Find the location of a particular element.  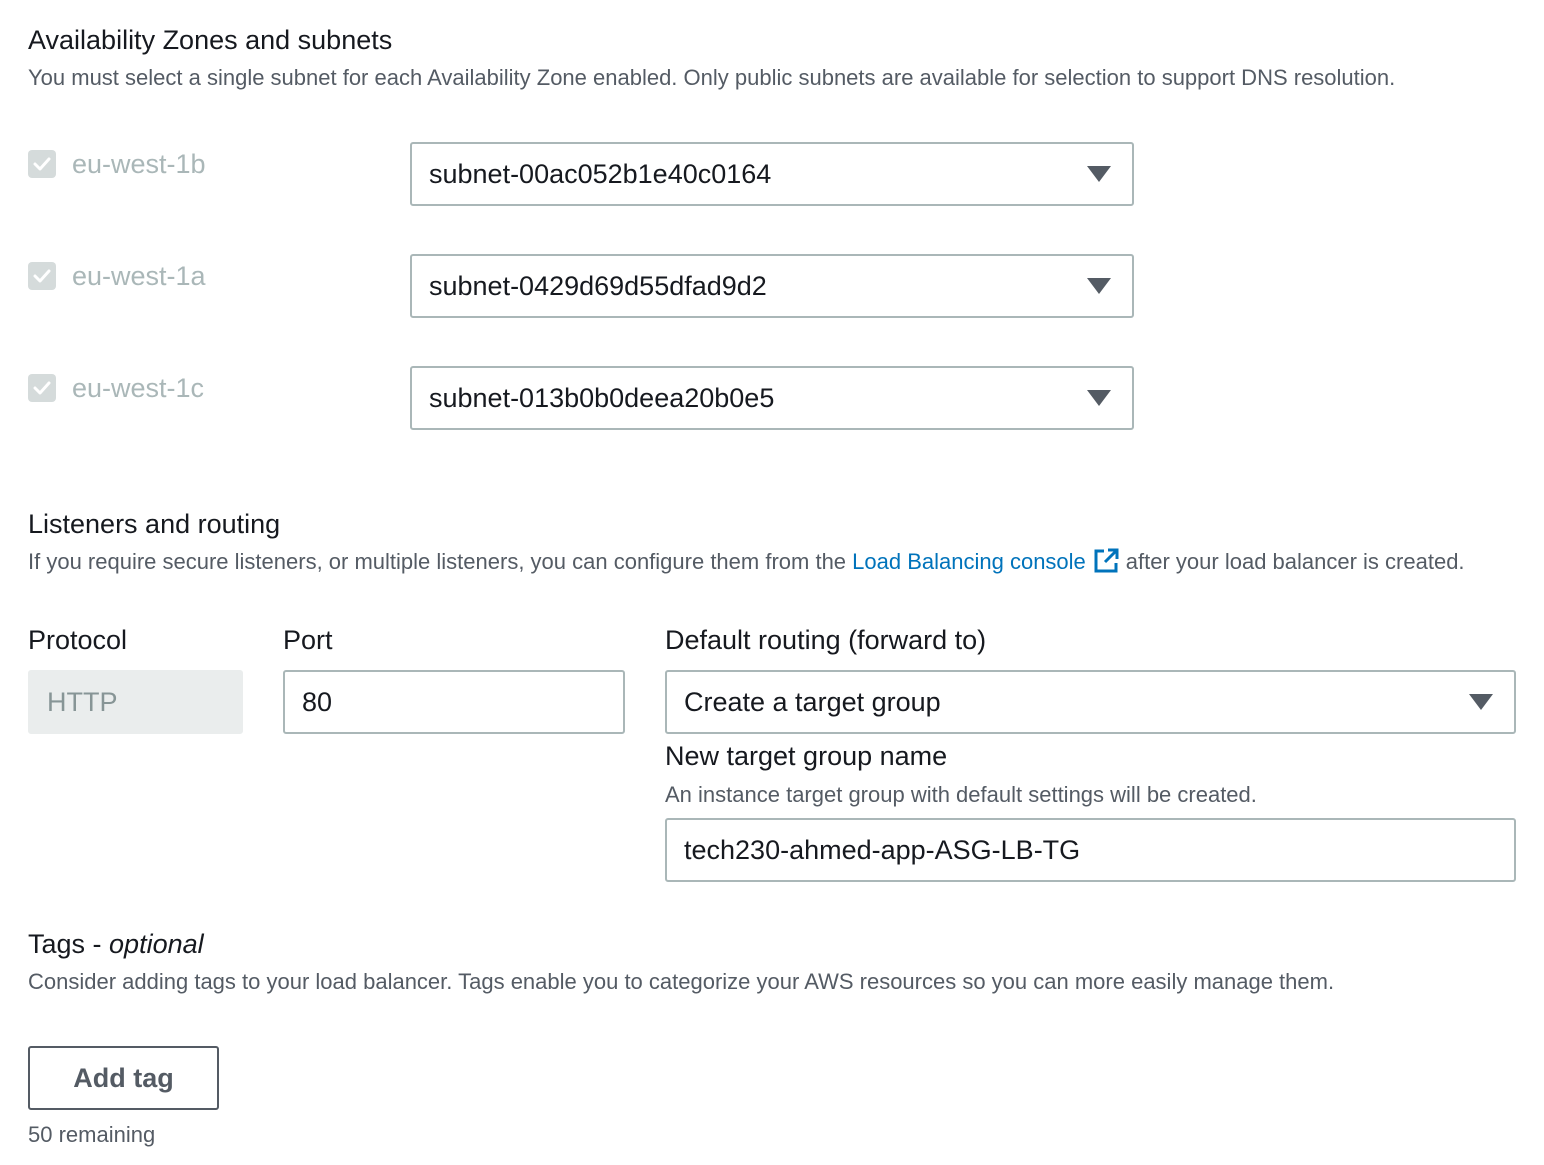

add-tag-button: Add tag is located at coordinates (123, 1078).